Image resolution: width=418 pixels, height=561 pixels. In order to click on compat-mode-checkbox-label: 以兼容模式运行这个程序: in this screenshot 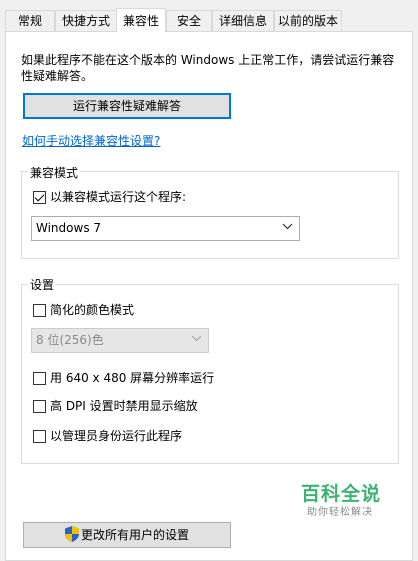, I will do `click(118, 197)`.